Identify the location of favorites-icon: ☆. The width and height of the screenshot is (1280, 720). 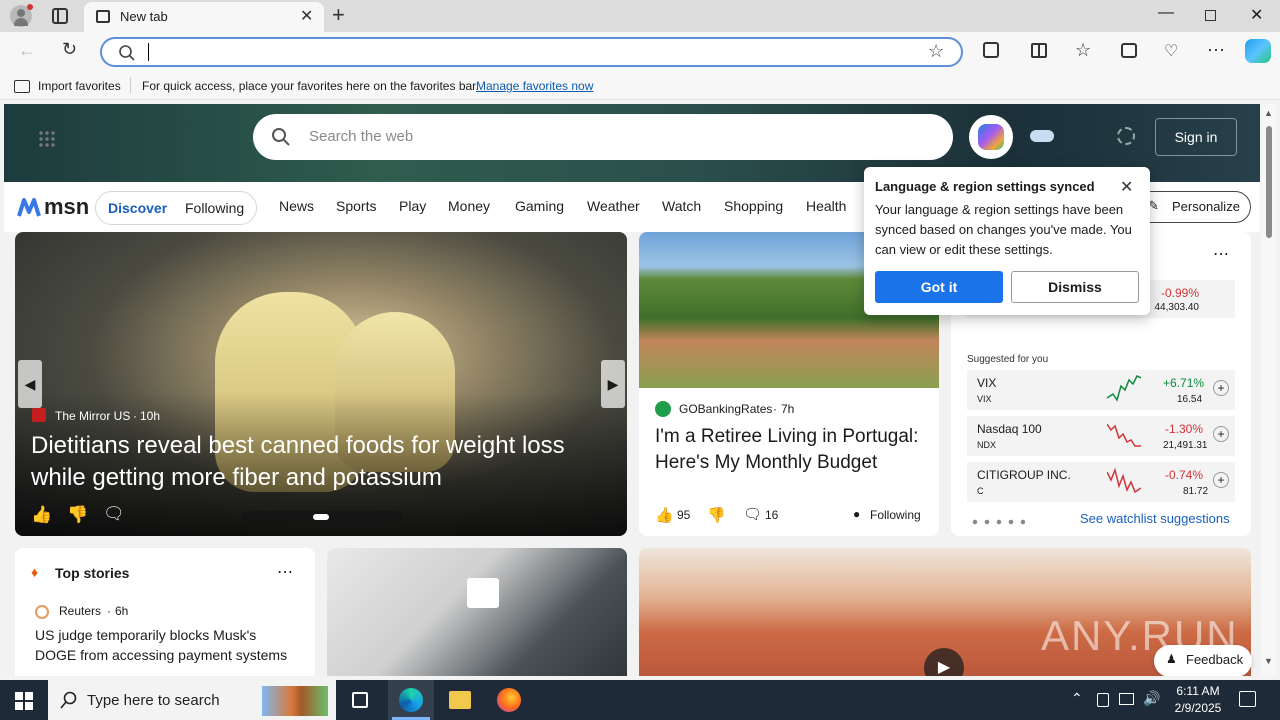
(1083, 50).